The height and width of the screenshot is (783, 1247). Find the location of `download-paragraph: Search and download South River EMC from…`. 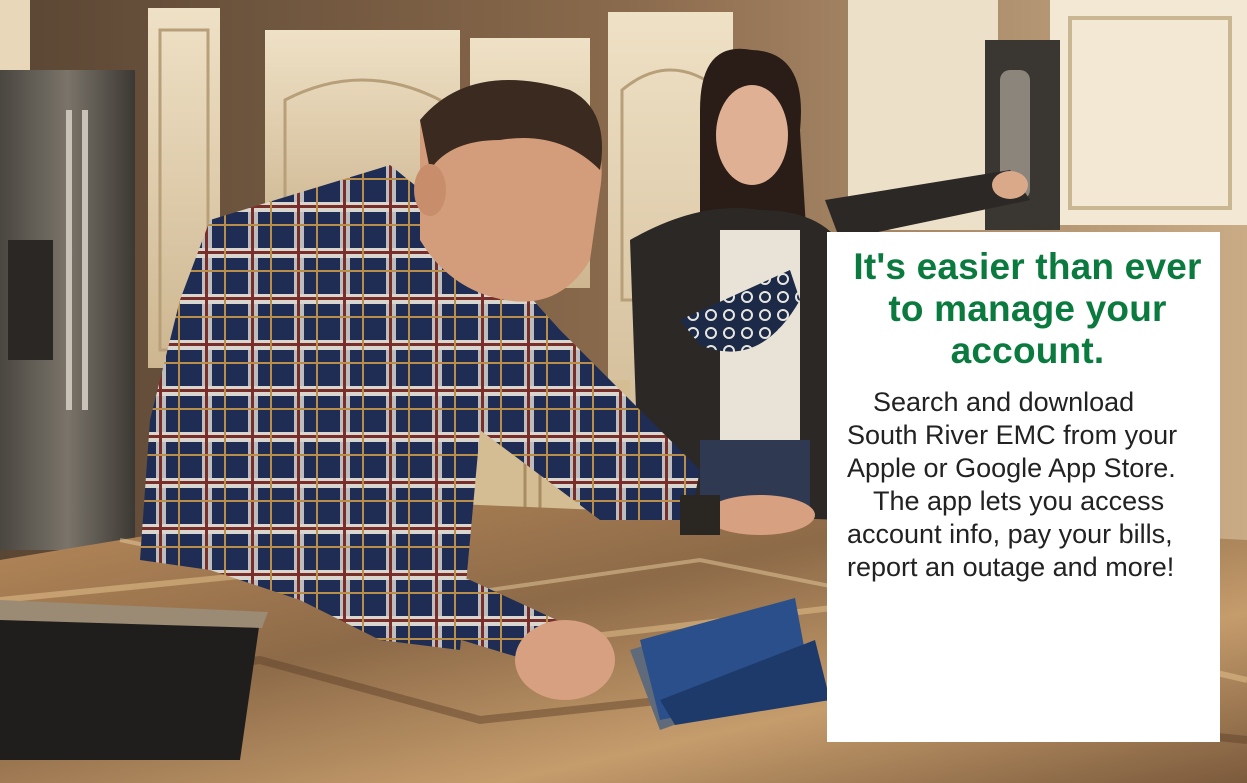

download-paragraph: Search and download South River EMC from… is located at coordinates (1012, 435).